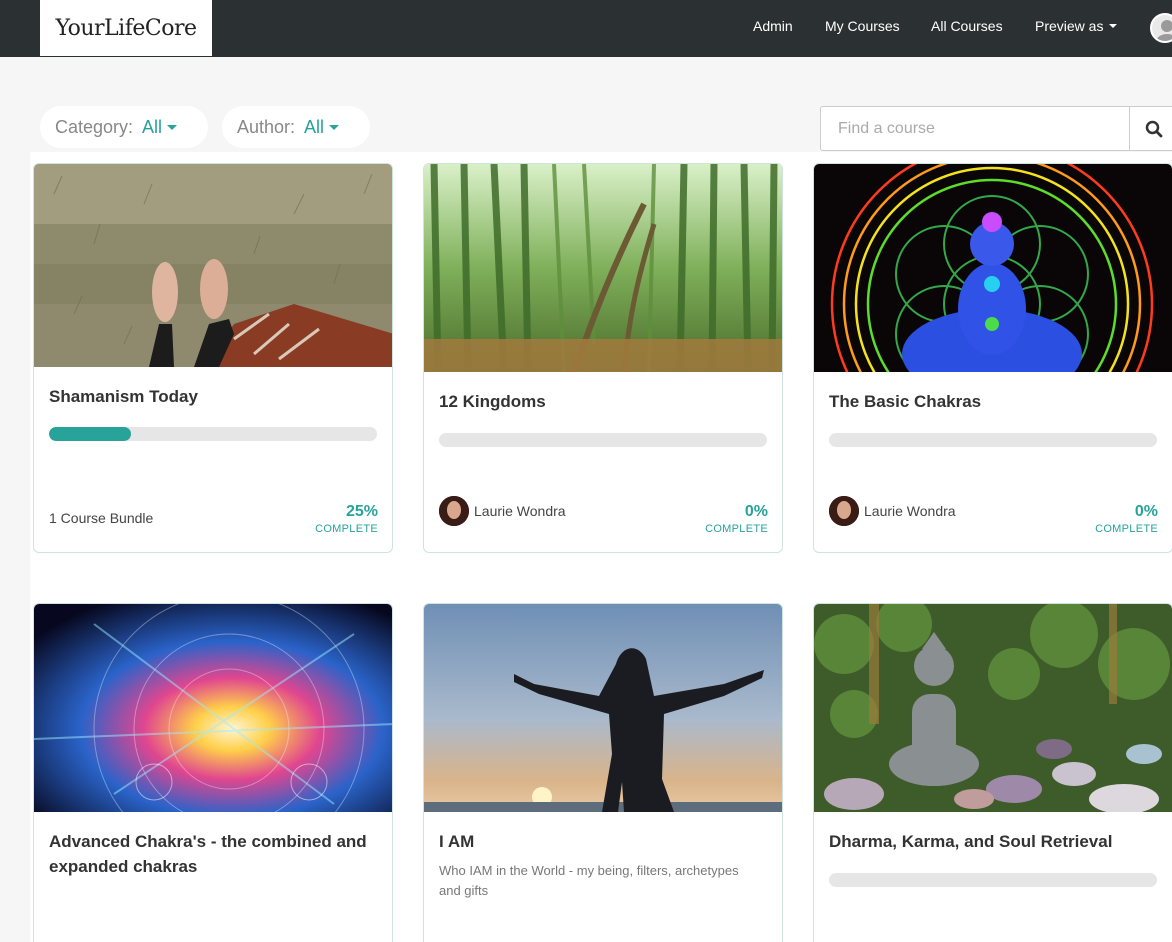 The width and height of the screenshot is (1172, 942). Describe the element at coordinates (123, 396) in the screenshot. I see `course-title: Shamanism Today` at that location.